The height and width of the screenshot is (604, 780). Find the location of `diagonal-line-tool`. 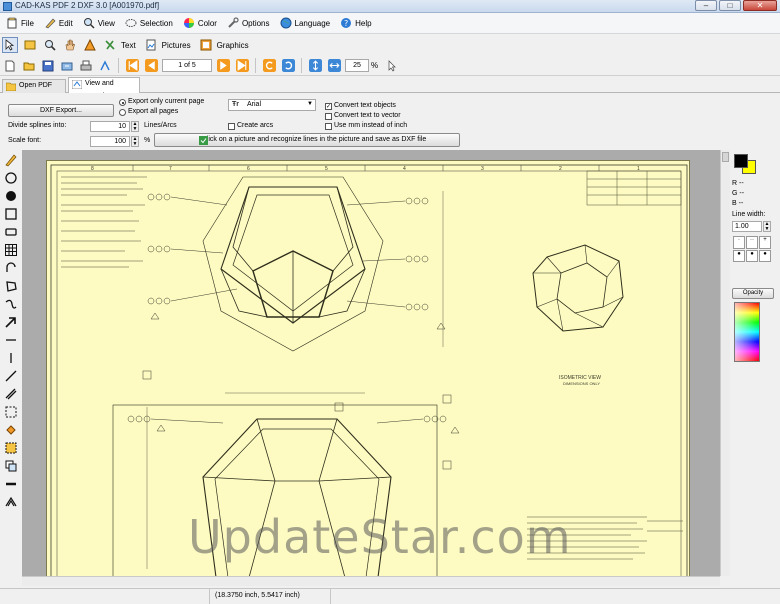

diagonal-line-tool is located at coordinates (11, 376).